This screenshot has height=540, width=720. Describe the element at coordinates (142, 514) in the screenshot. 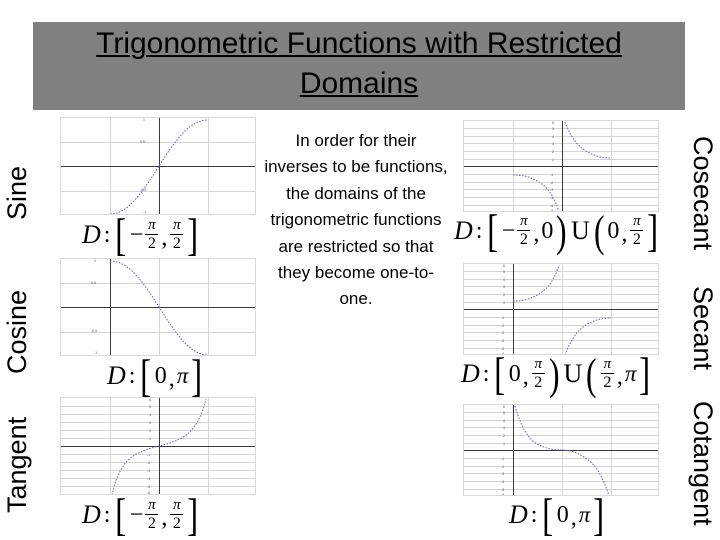

I see `domain-formula-tangent: D : [ − π 2 , π 2 ]` at that location.